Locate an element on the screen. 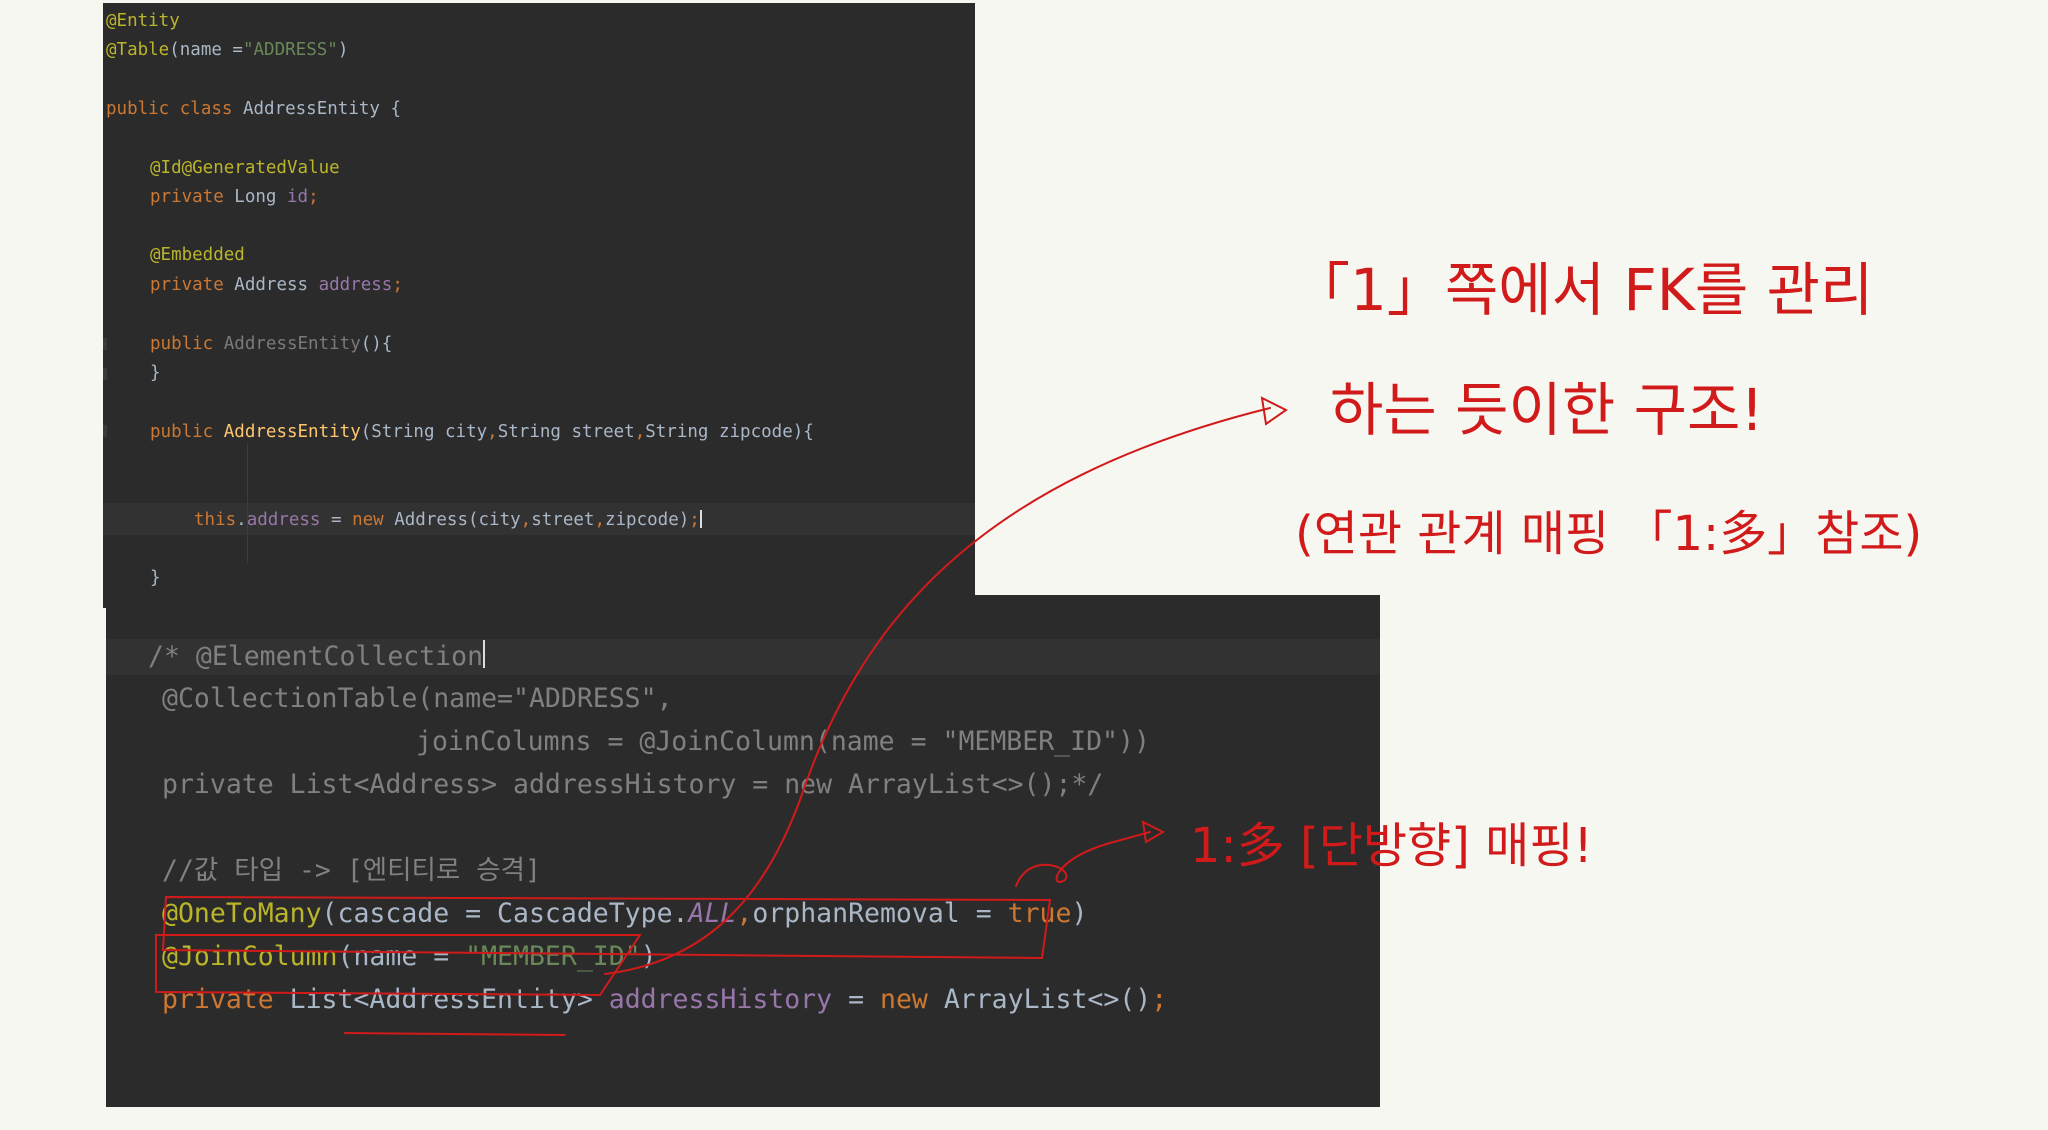 The height and width of the screenshot is (1130, 2048). annotation-arrow-short is located at coordinates (1083, 859).